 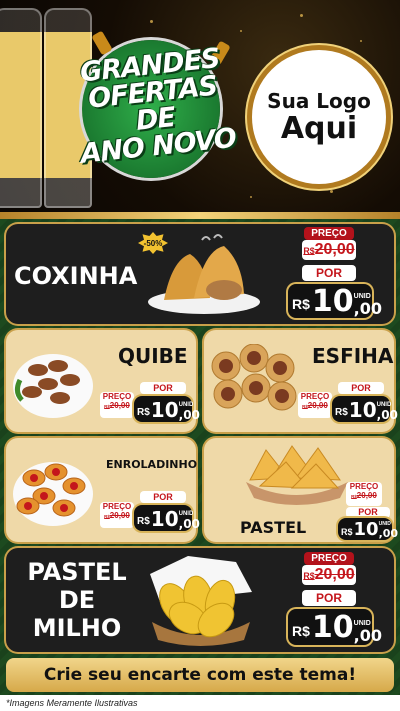 I want to click on pastel-de-milho-image, so click(x=201, y=601).